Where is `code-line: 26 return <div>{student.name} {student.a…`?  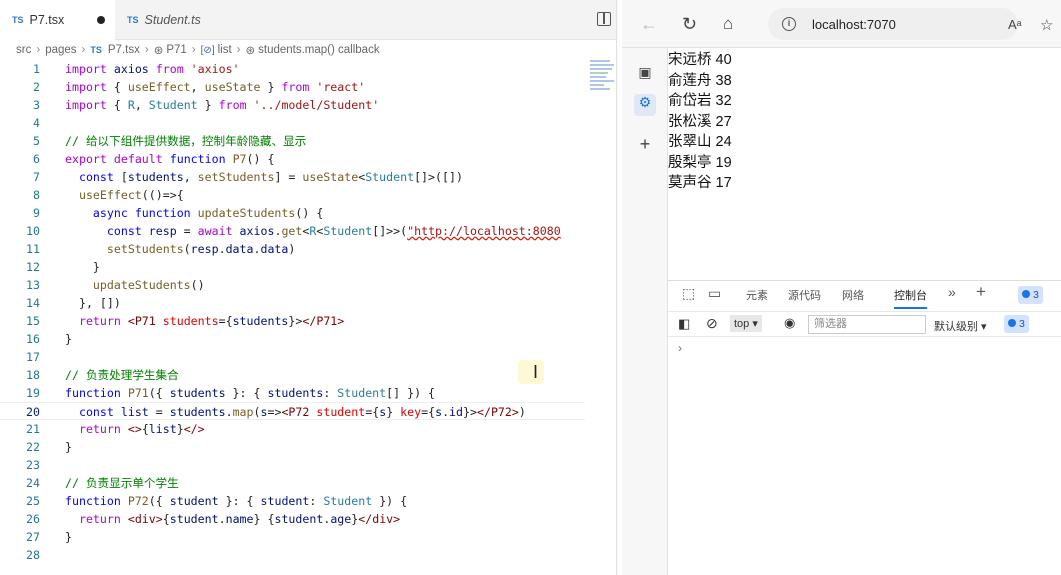
code-line: 26 return <div>{student.name} {student.a… is located at coordinates (213, 519).